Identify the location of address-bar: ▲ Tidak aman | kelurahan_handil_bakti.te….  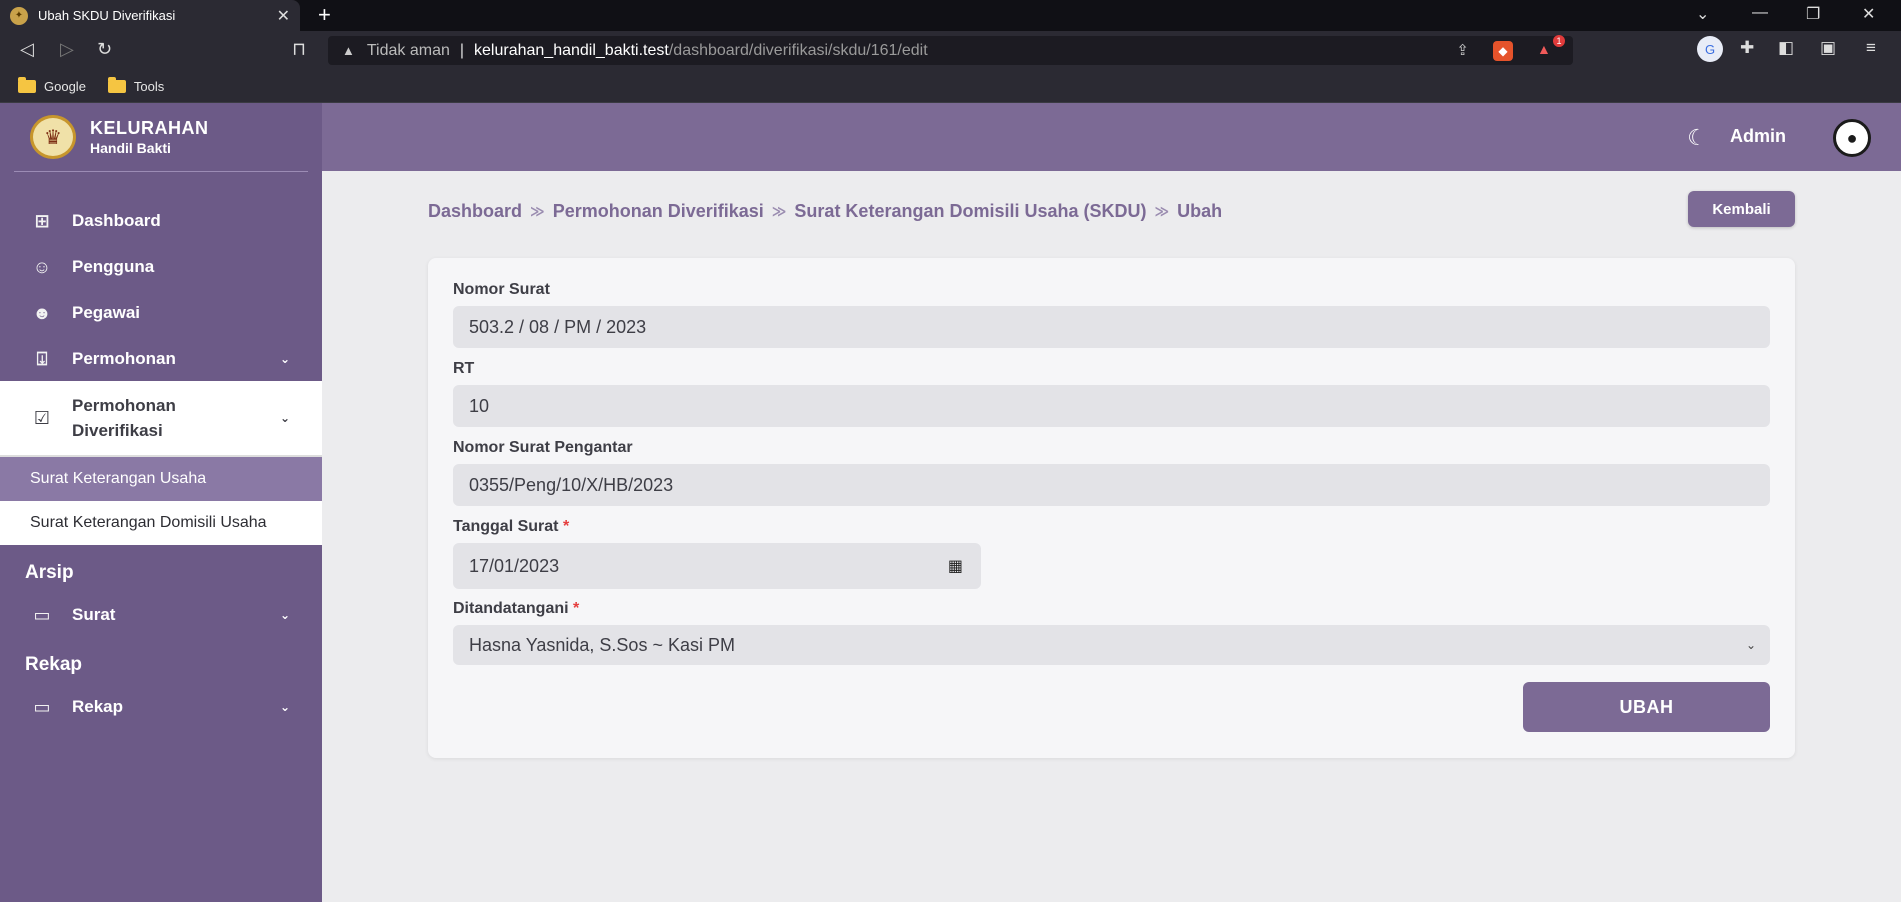
(950, 50).